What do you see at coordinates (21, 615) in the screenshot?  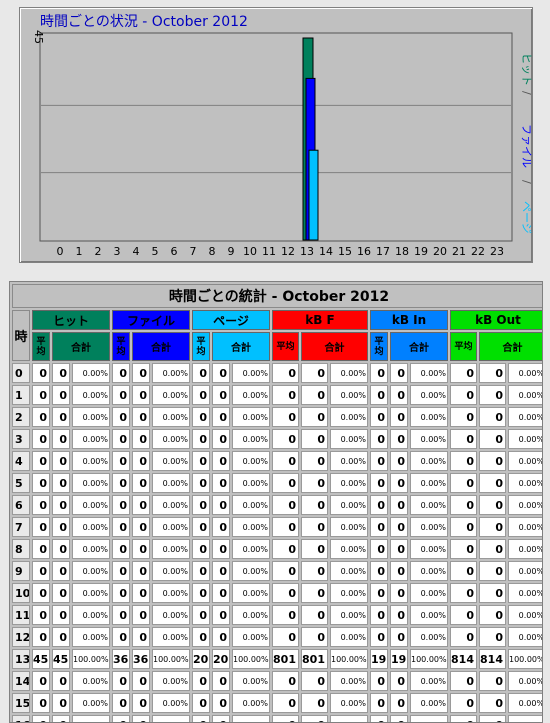 I see `hour-cell: 11` at bounding box center [21, 615].